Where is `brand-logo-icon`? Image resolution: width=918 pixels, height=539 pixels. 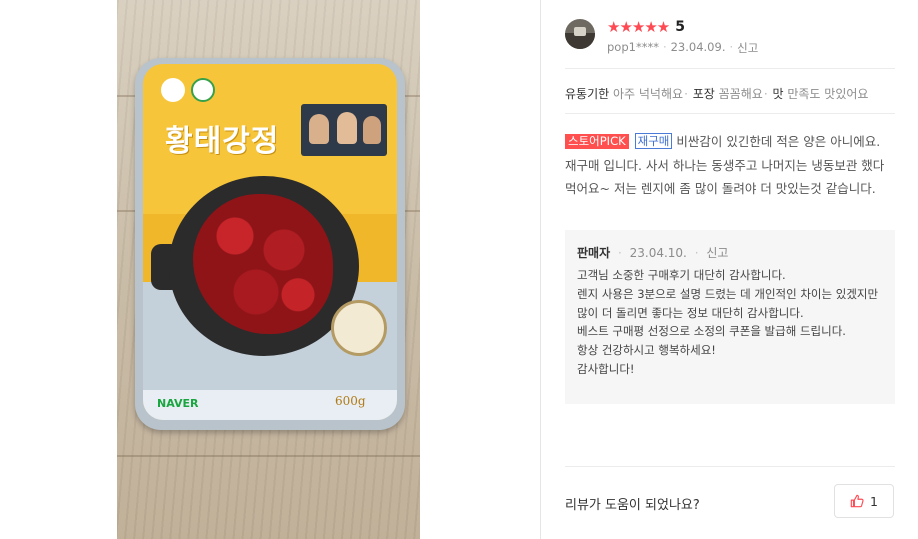
brand-logo-icon is located at coordinates (173, 90).